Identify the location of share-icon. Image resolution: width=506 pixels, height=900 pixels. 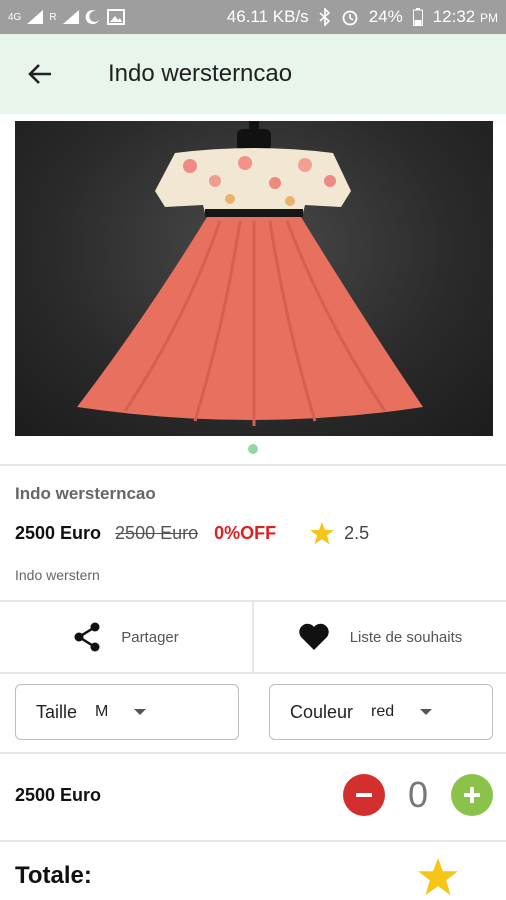
(87, 637).